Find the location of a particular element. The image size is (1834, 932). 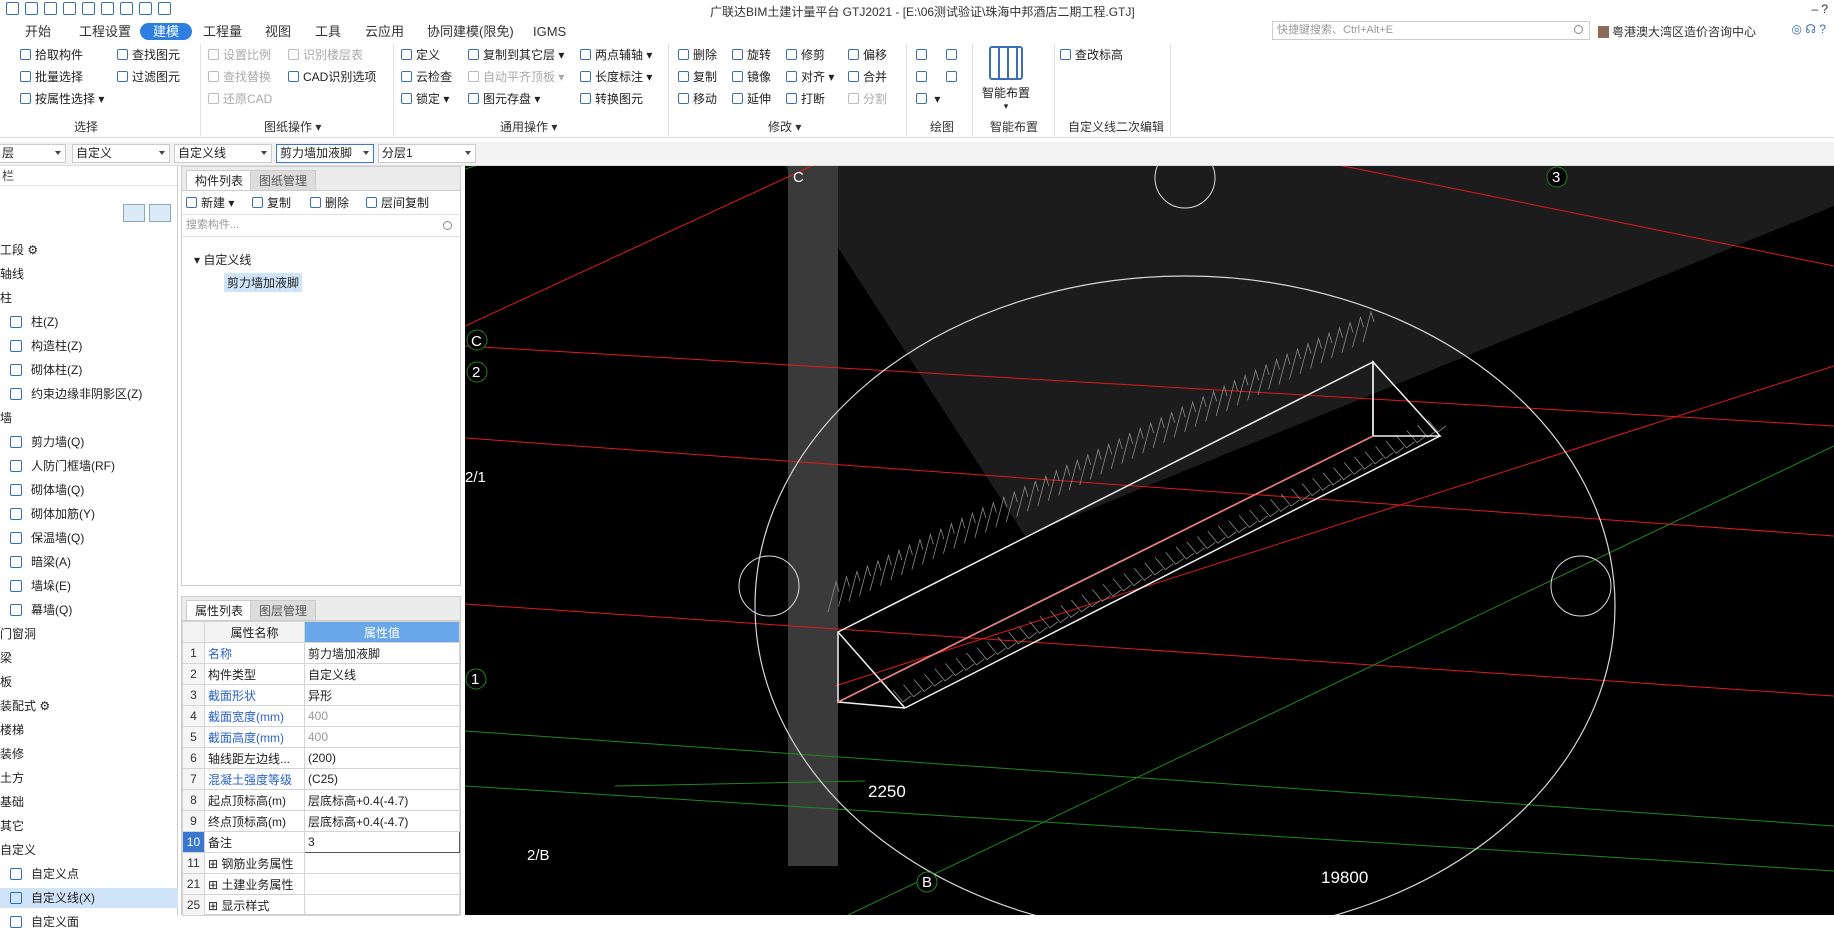

tab-drawing-manage: 图纸管理 is located at coordinates (283, 180).